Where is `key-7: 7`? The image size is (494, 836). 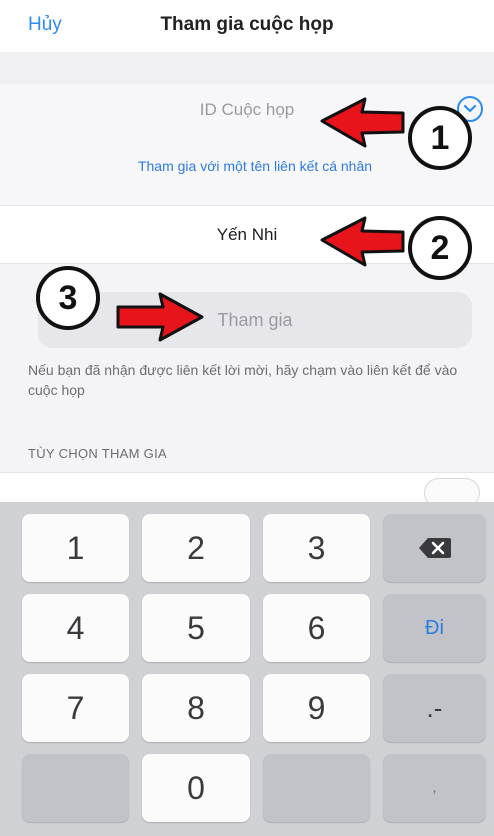
key-7: 7 is located at coordinates (75, 708).